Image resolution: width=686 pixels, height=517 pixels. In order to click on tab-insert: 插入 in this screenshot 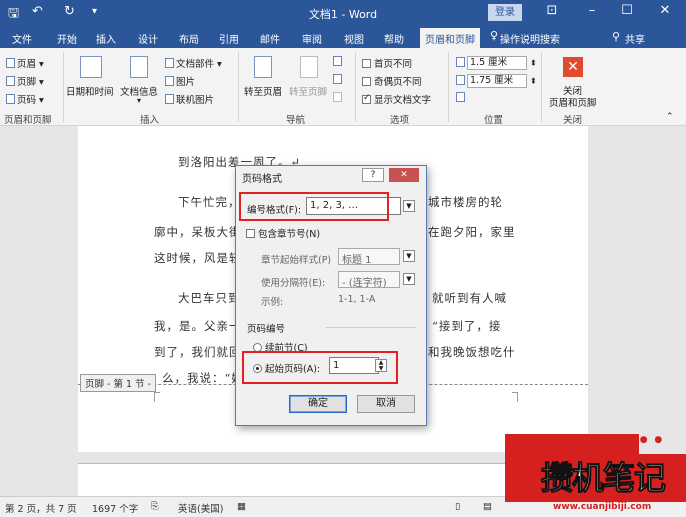, I will do `click(106, 38)`.